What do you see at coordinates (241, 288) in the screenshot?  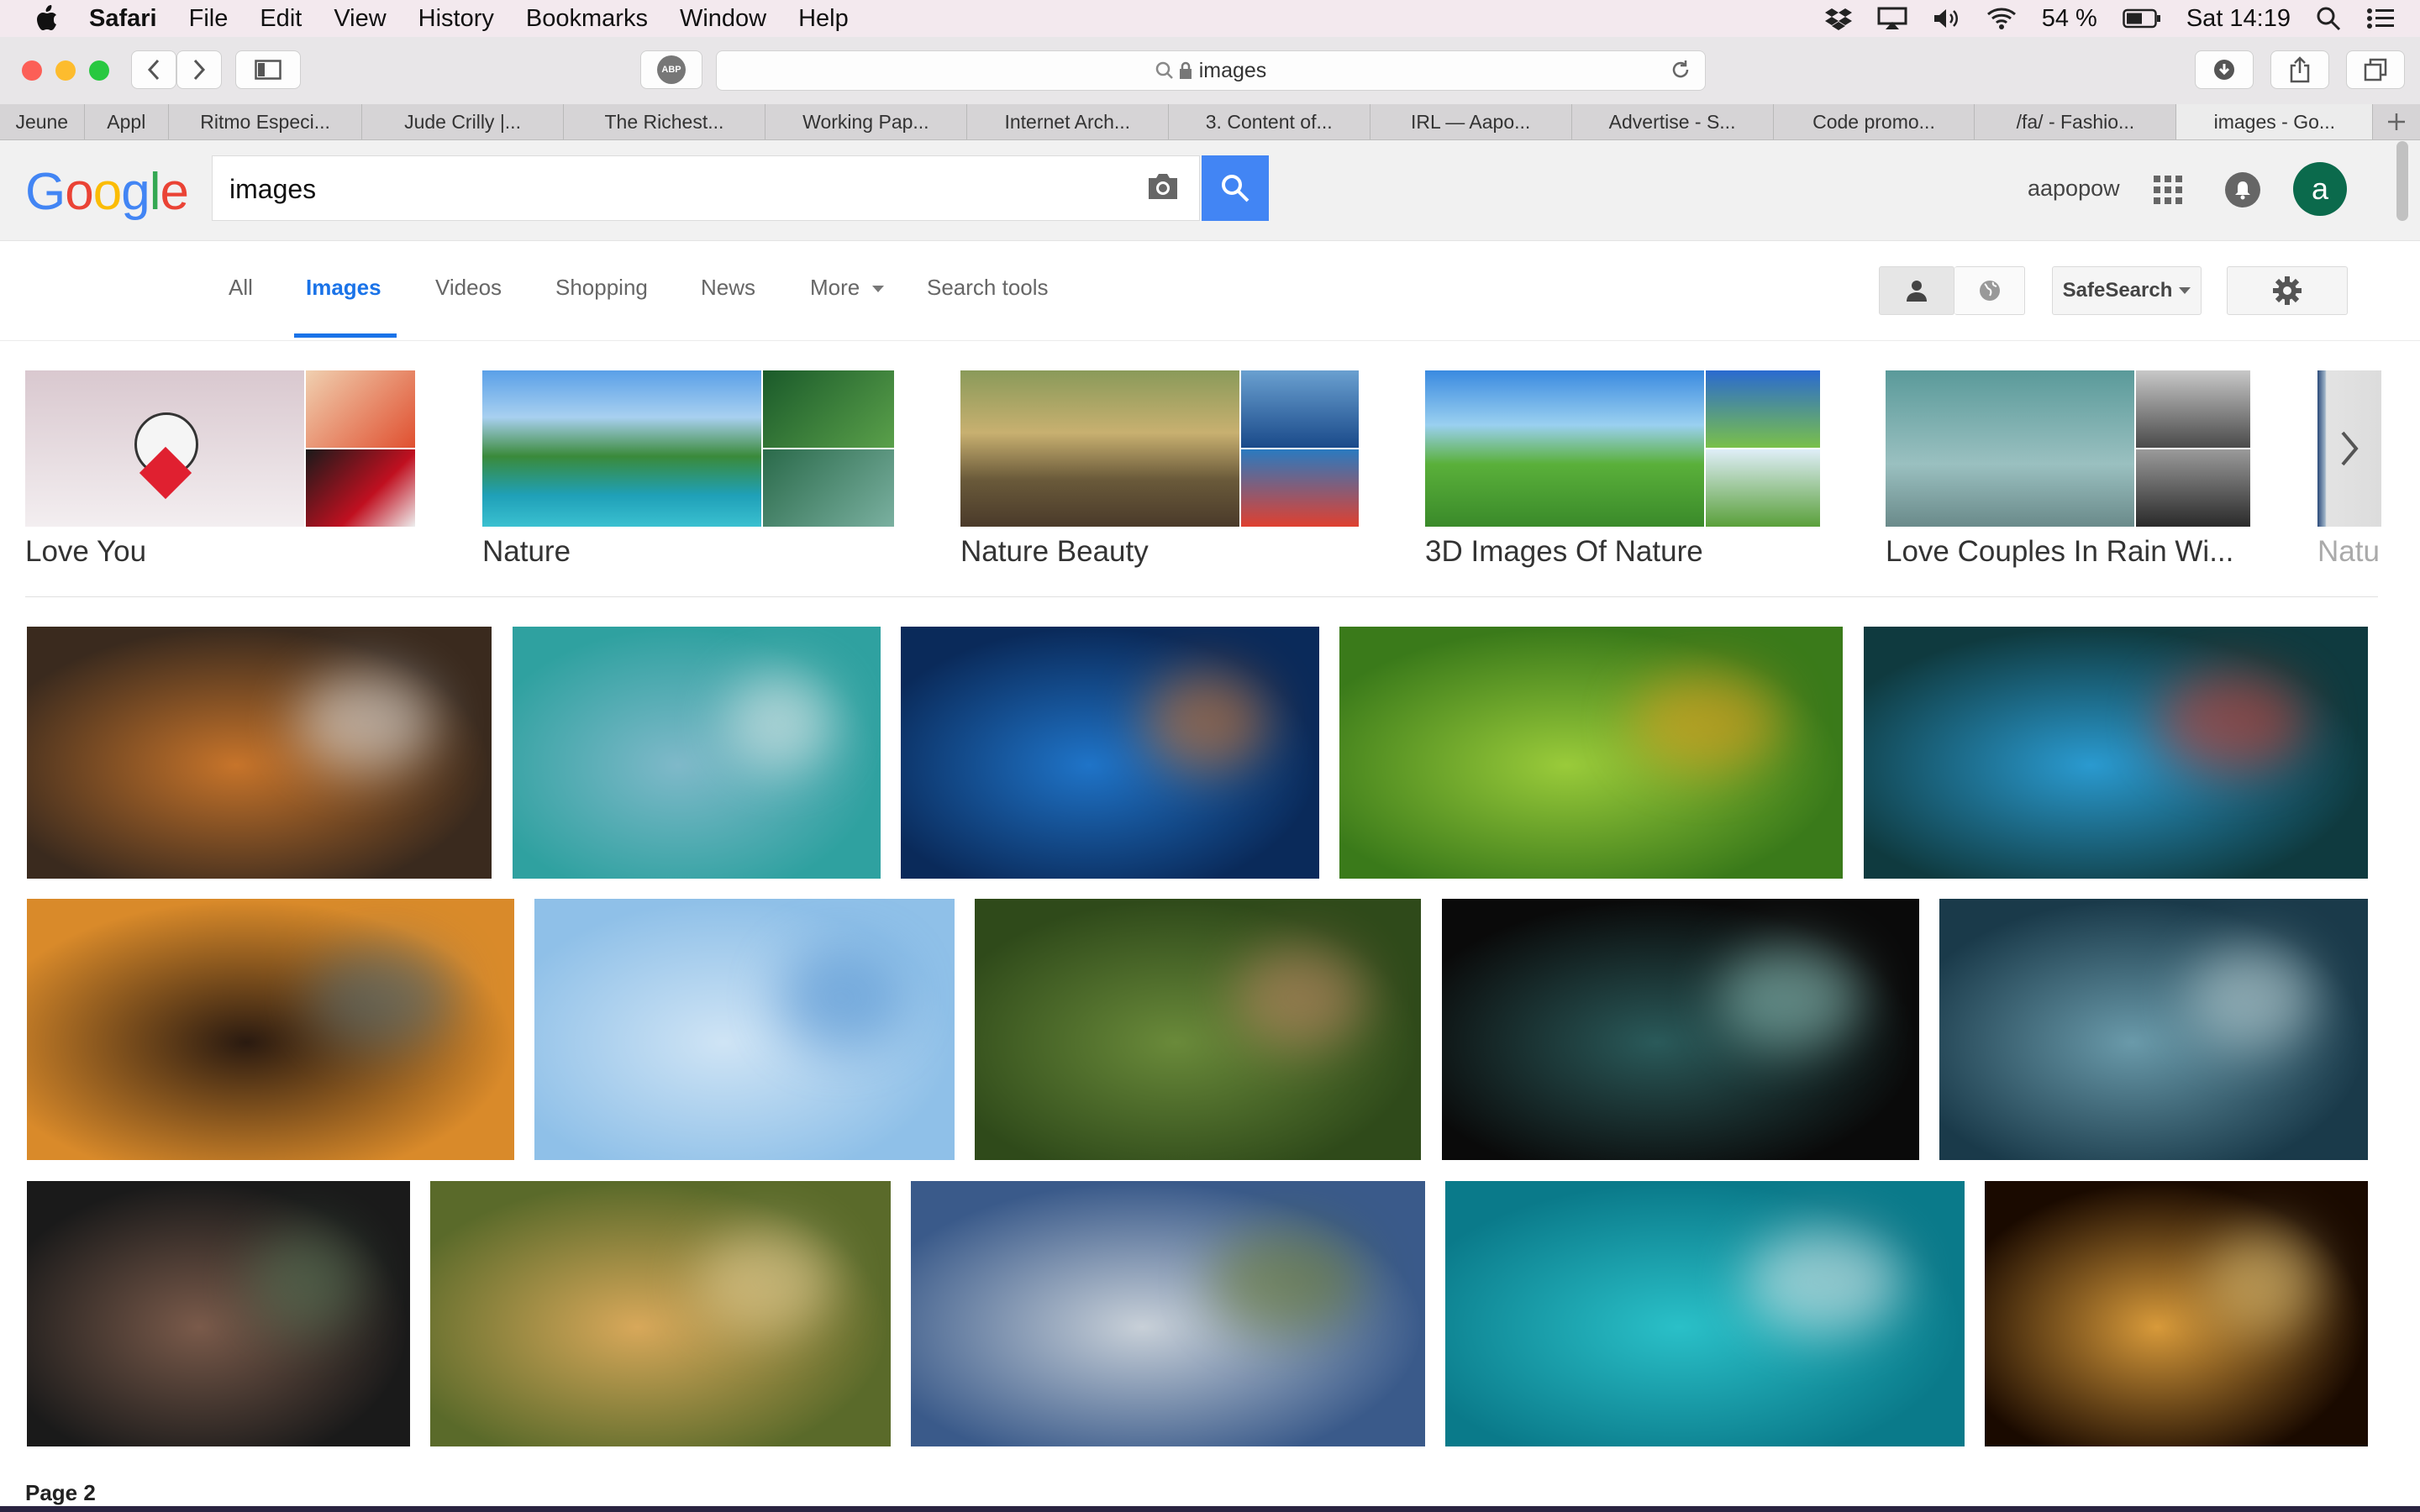 I see `tab-all: All` at bounding box center [241, 288].